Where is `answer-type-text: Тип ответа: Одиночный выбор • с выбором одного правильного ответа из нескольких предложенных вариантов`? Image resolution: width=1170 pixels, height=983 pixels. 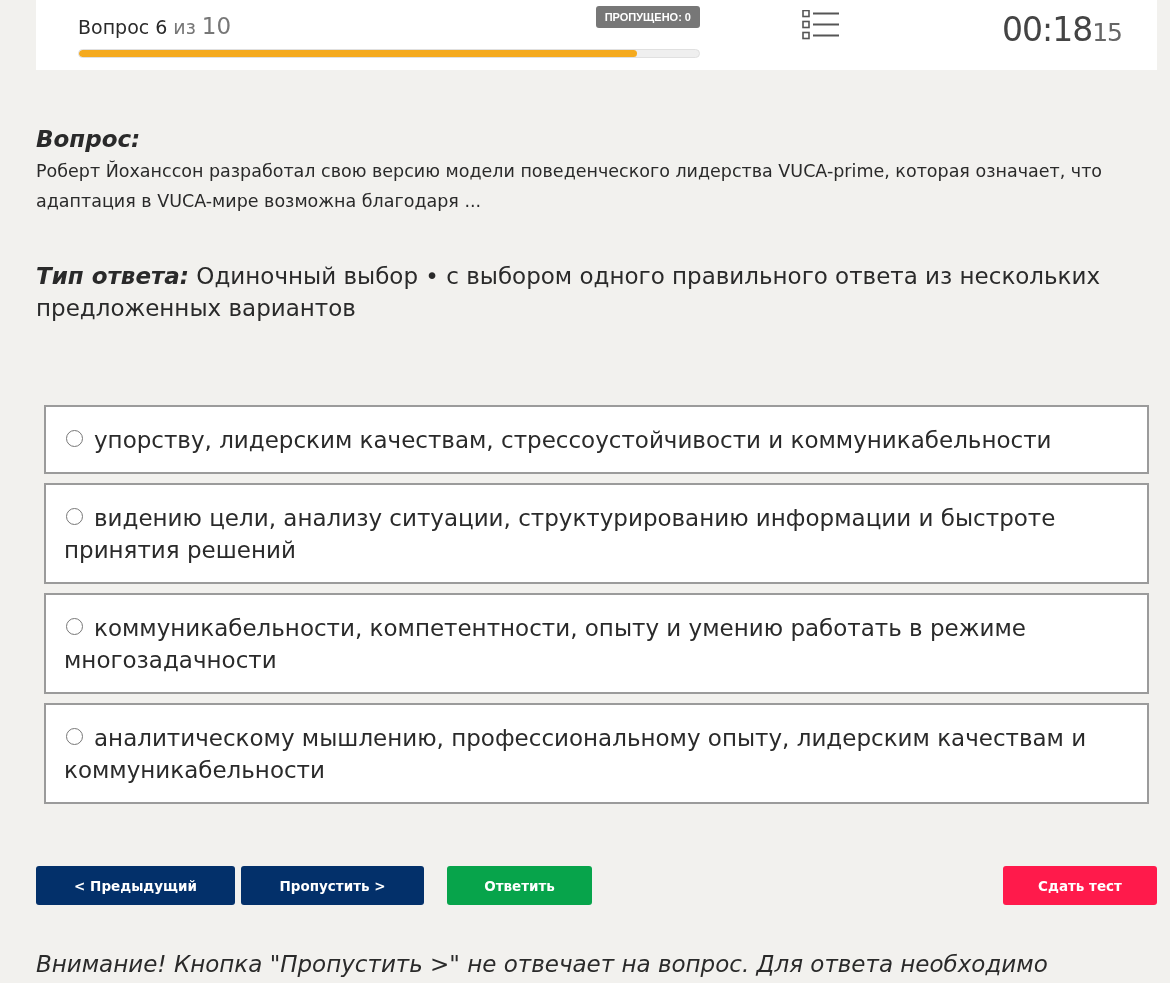
answer-type-text: Тип ответа: Одиночный выбор • с выбором одного правильного ответа из нескольких предложенных вариантов is located at coordinates (569, 292).